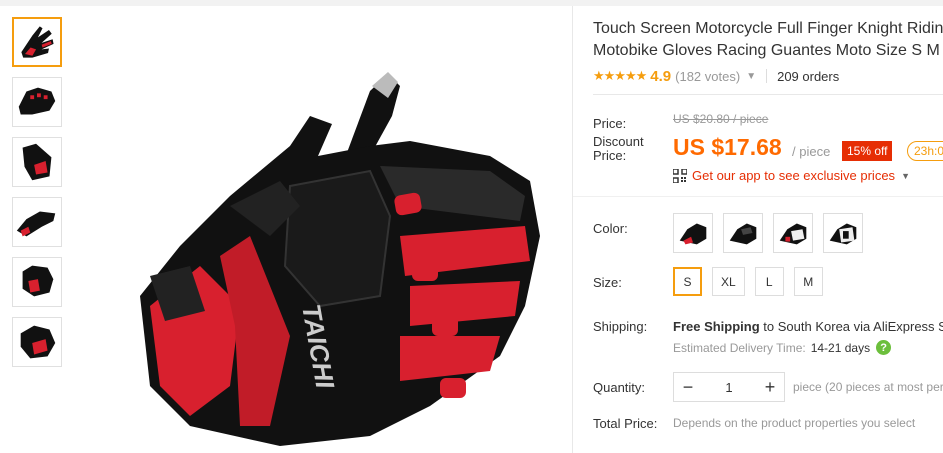  What do you see at coordinates (618, 141) in the screenshot?
I see `discount-label-line1: Discount` at bounding box center [618, 141].